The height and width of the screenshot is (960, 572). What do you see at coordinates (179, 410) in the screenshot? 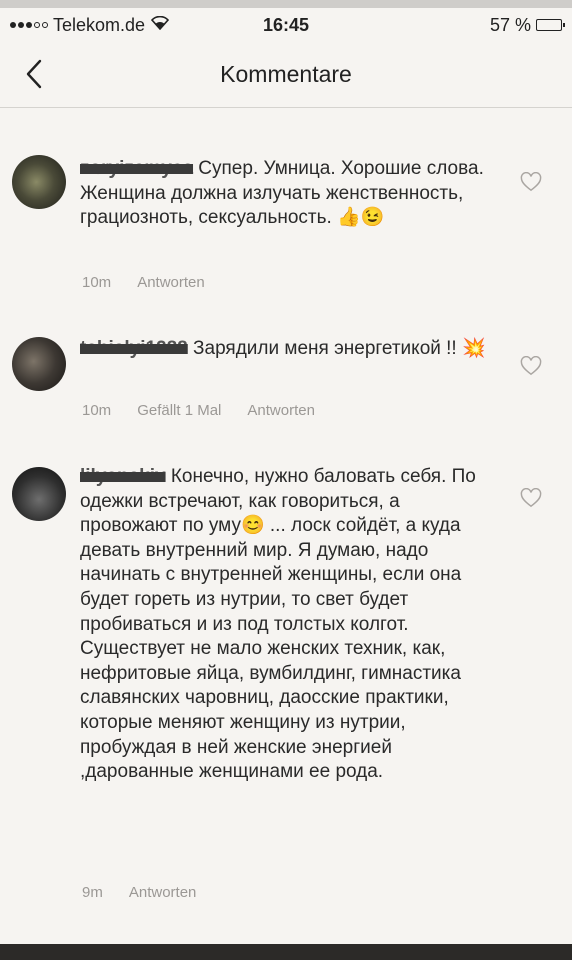
I see `comment-likes: Gefällt 1 Mal` at bounding box center [179, 410].